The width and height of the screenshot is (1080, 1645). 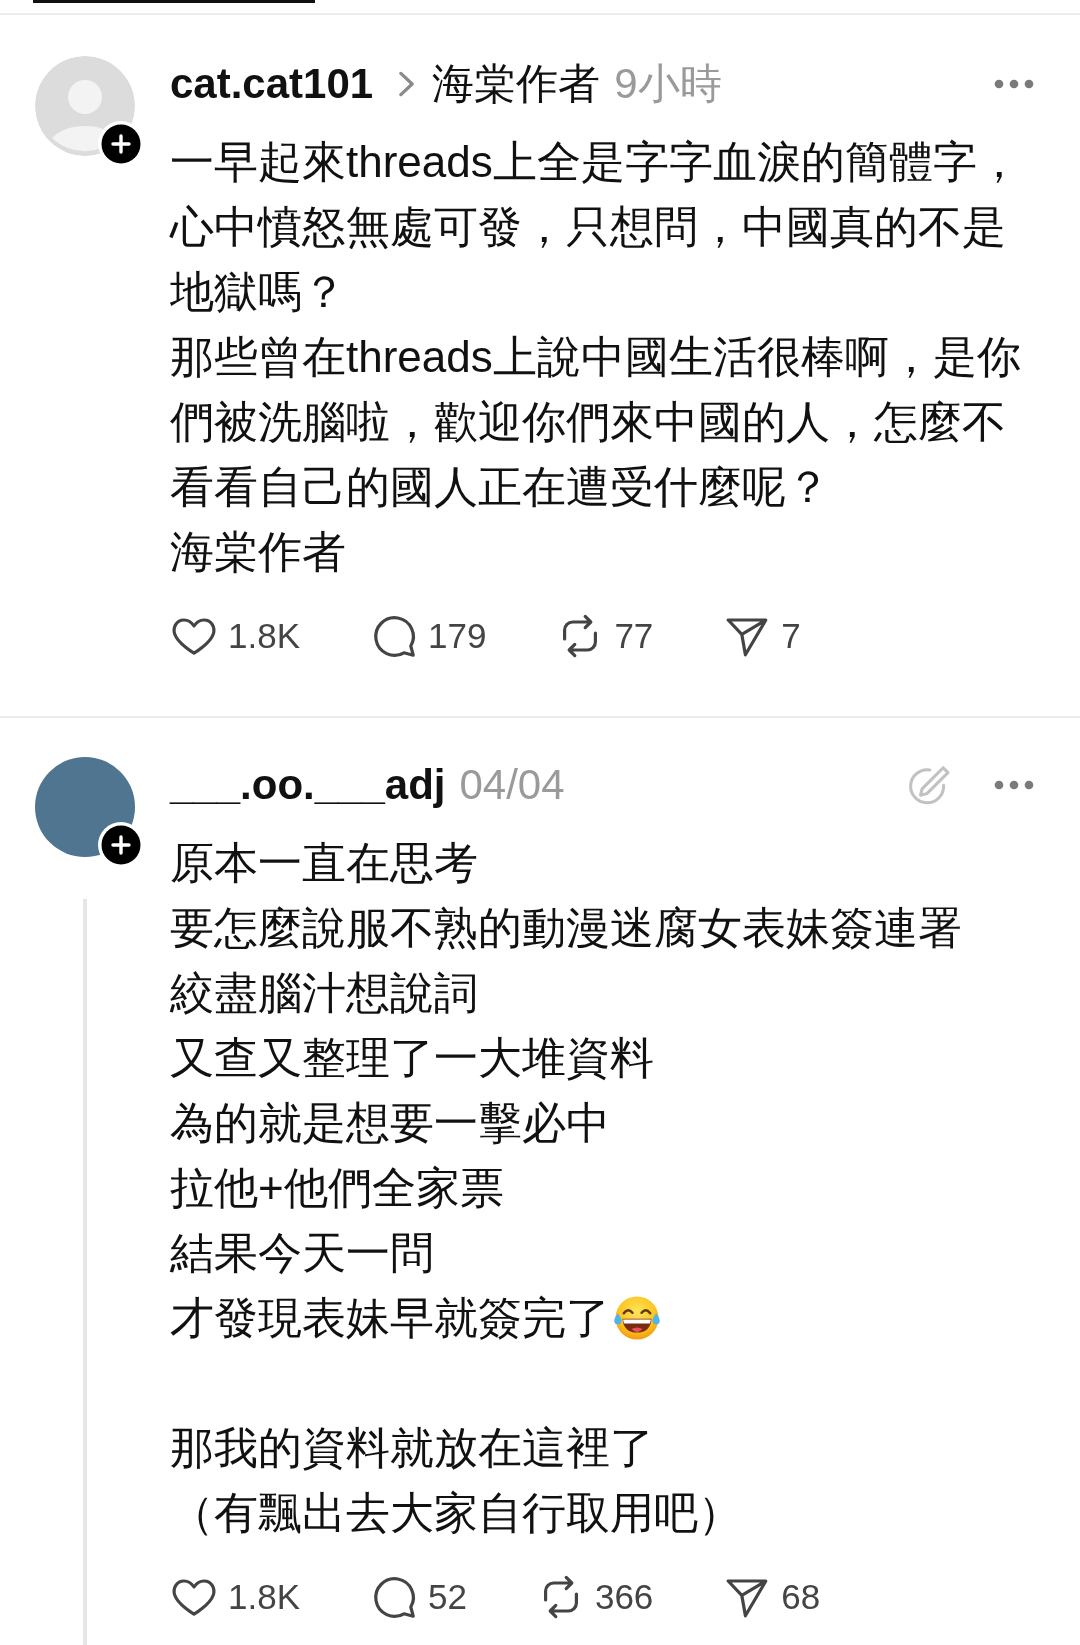 I want to click on post-text: 為的就是想要一擊必中, so click(x=390, y=1123).